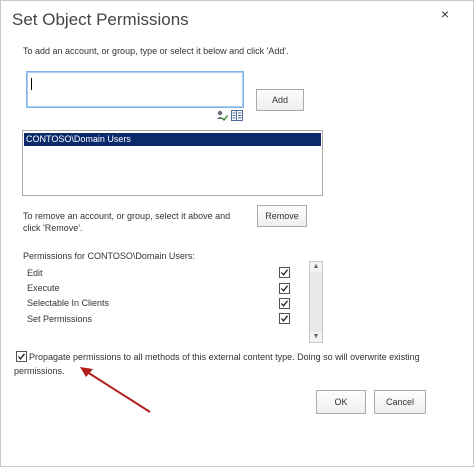  Describe the element at coordinates (68, 303) in the screenshot. I see `permission-label-selectable: Selectable In Clients` at that location.